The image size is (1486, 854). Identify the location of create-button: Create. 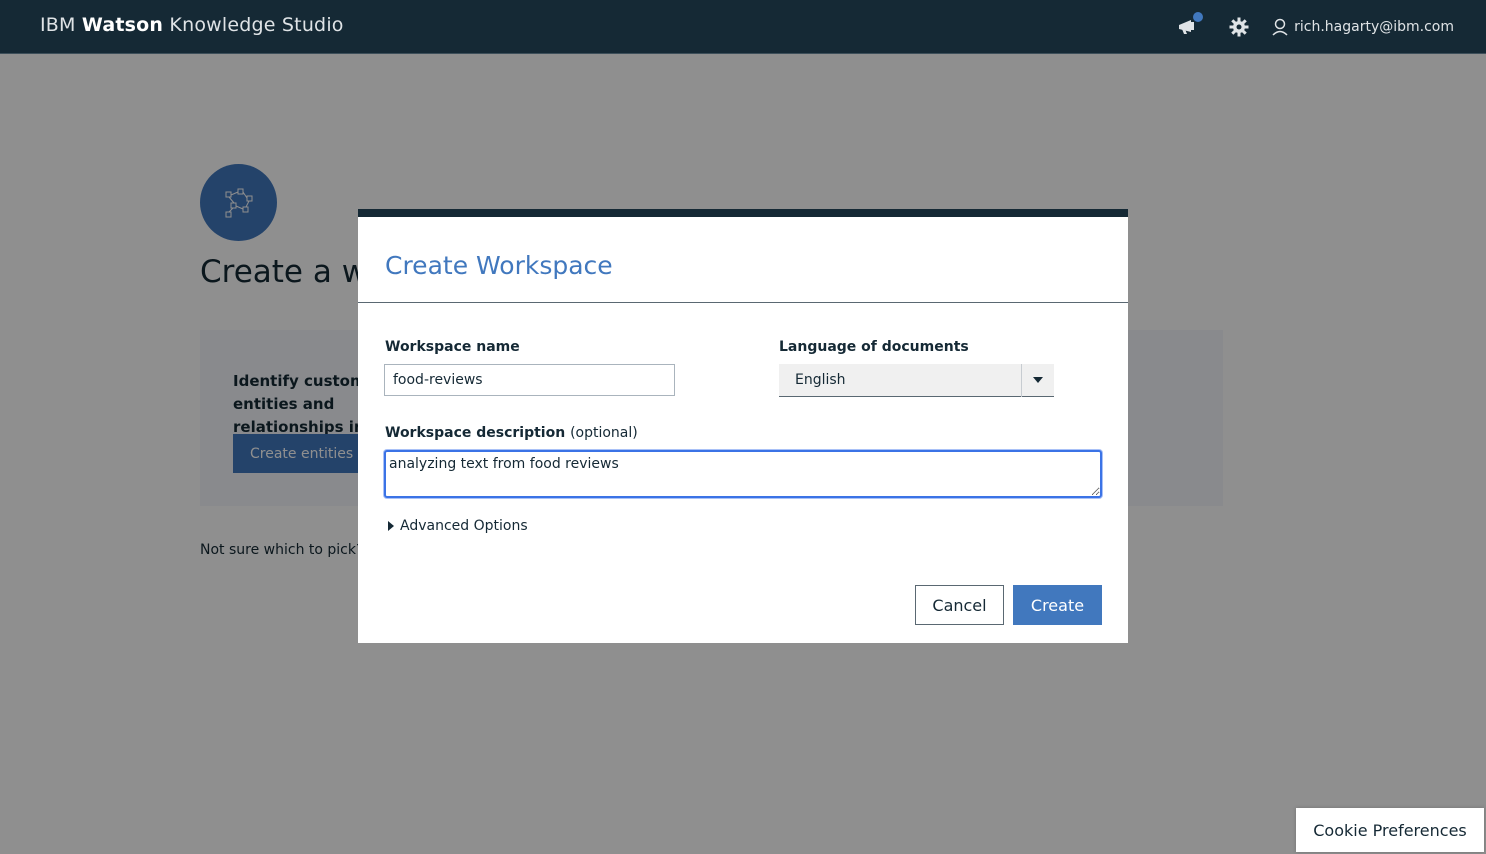
(1057, 605).